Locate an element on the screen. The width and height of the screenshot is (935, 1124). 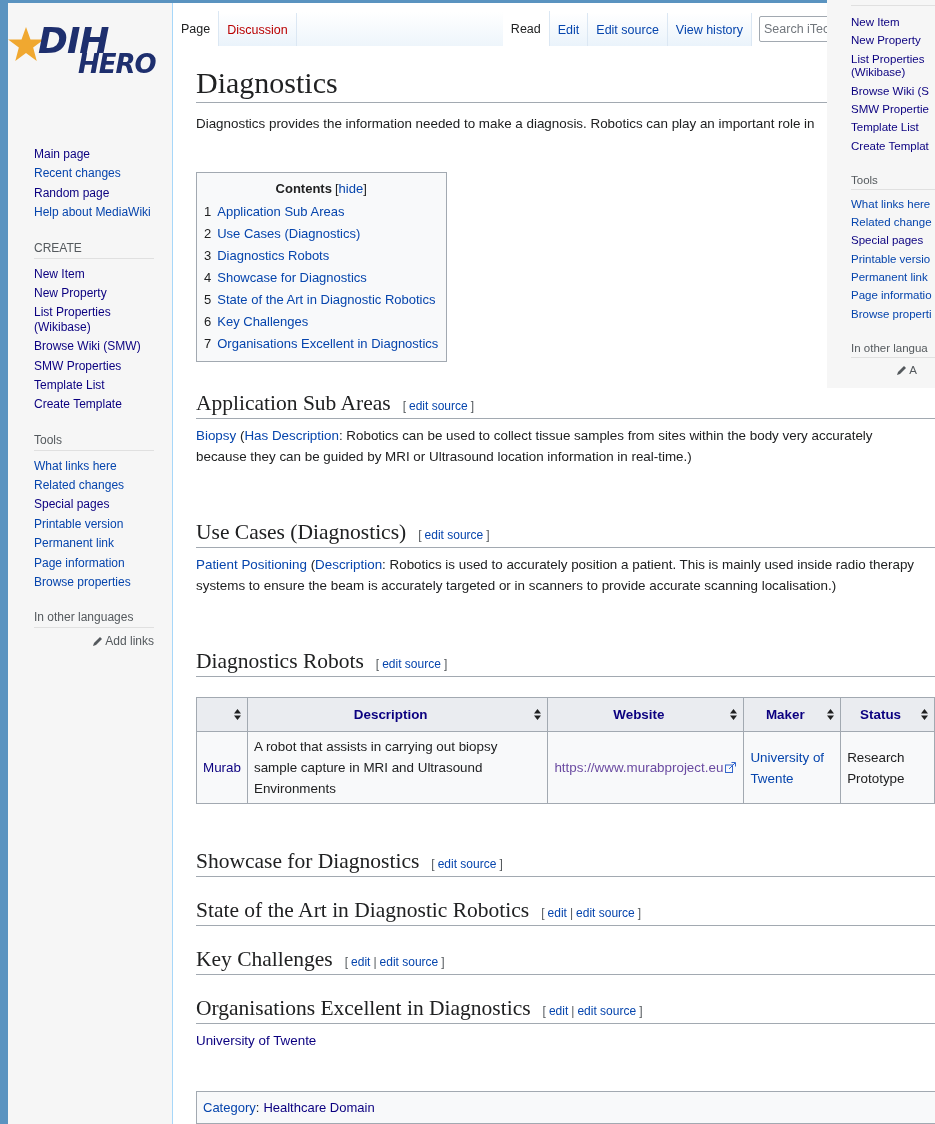
paragraph: Patient Positioning (Description: Robotics is used to accurately position a patient. This is mainly used inside radio therapy systems to ensure the beam is accurately targeted or in scanners to provide accurate scanning localisation.) is located at coordinates (556, 575).